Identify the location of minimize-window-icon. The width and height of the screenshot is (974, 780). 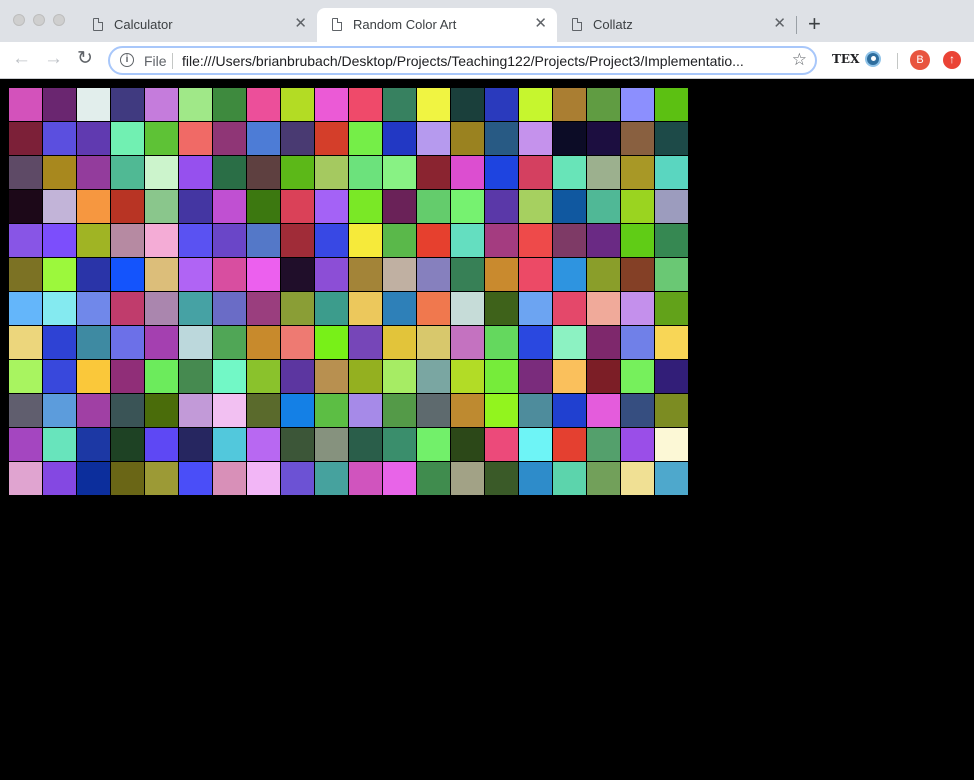
(39, 20).